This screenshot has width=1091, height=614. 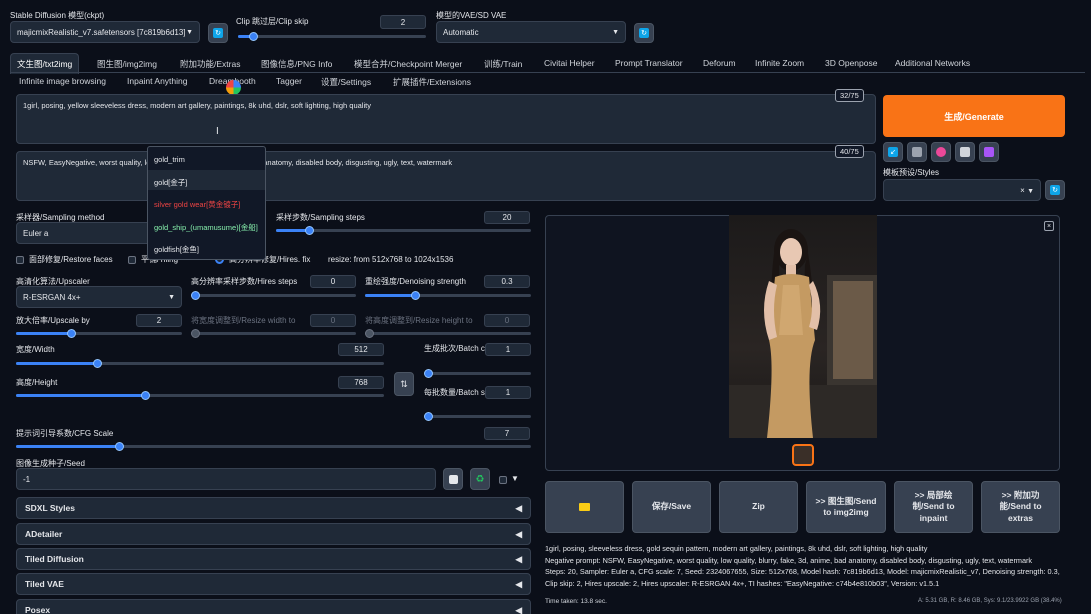 I want to click on tab-infinite-zoom: Infinite Zoom, so click(x=779, y=63).